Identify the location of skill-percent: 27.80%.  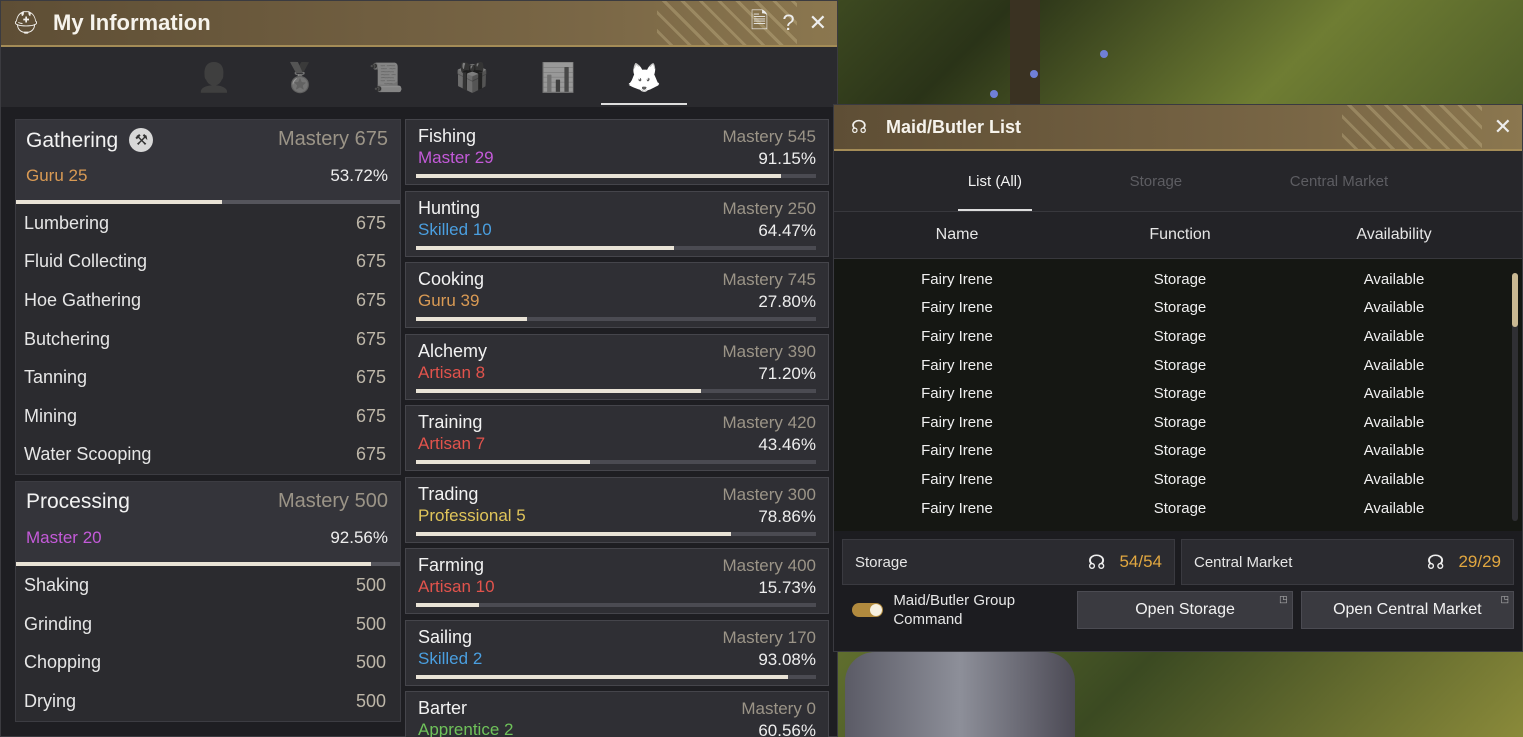
(787, 301).